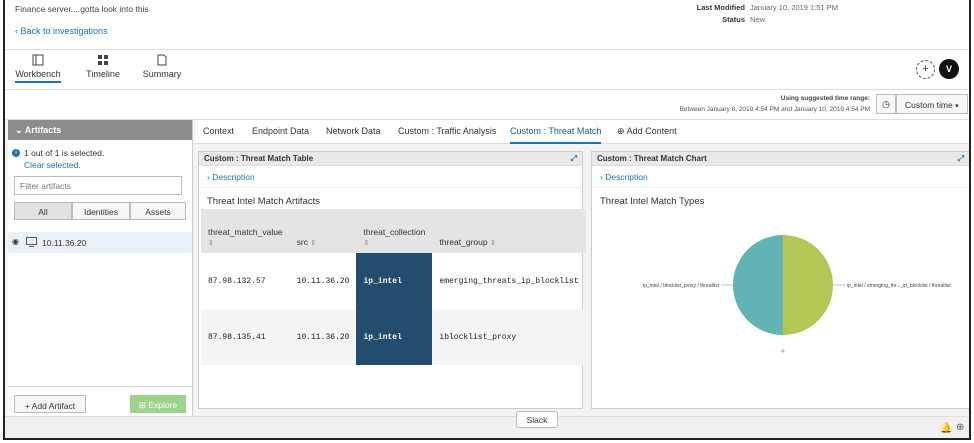  What do you see at coordinates (43, 130) in the screenshot?
I see `artifacts-heading-label: Artifacts` at bounding box center [43, 130].